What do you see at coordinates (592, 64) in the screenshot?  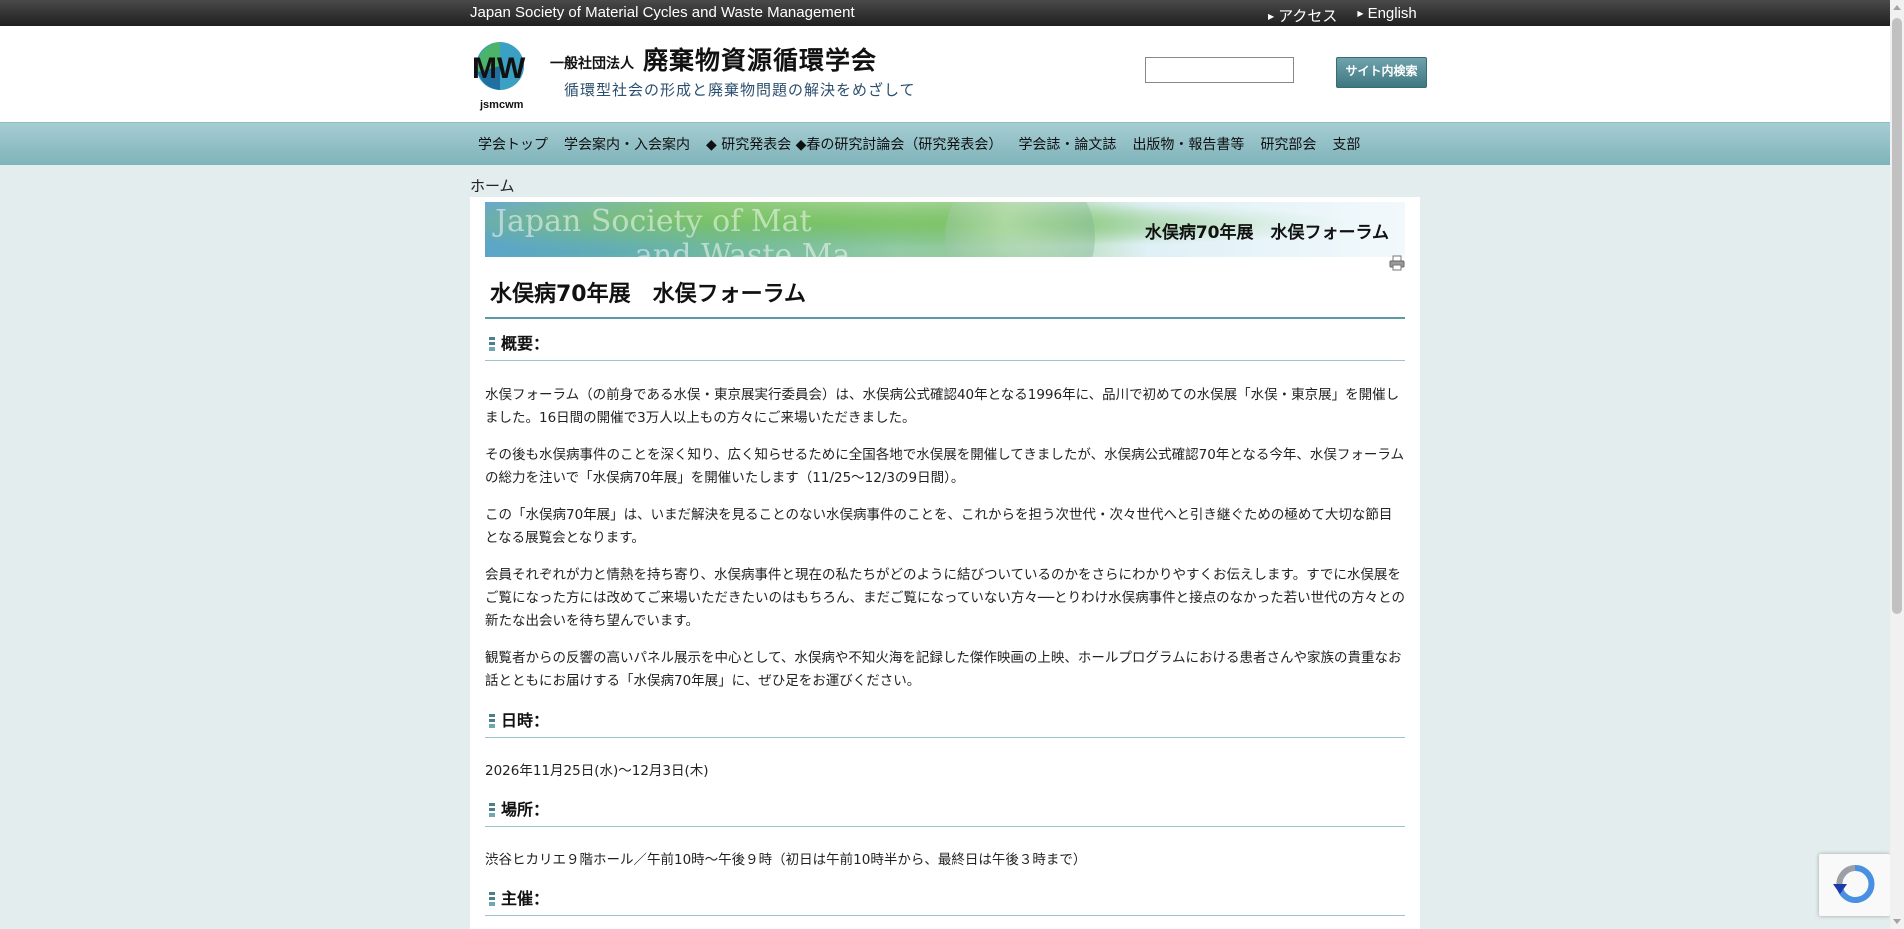 I see `org-kind: 一般社団法人` at bounding box center [592, 64].